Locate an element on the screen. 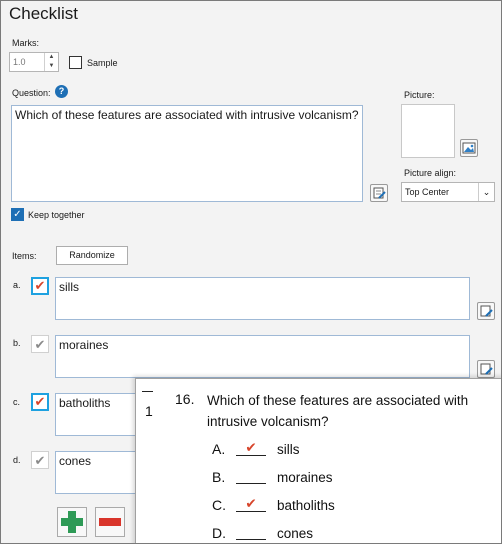 This screenshot has width=502, height=544. add-item-button is located at coordinates (72, 522).